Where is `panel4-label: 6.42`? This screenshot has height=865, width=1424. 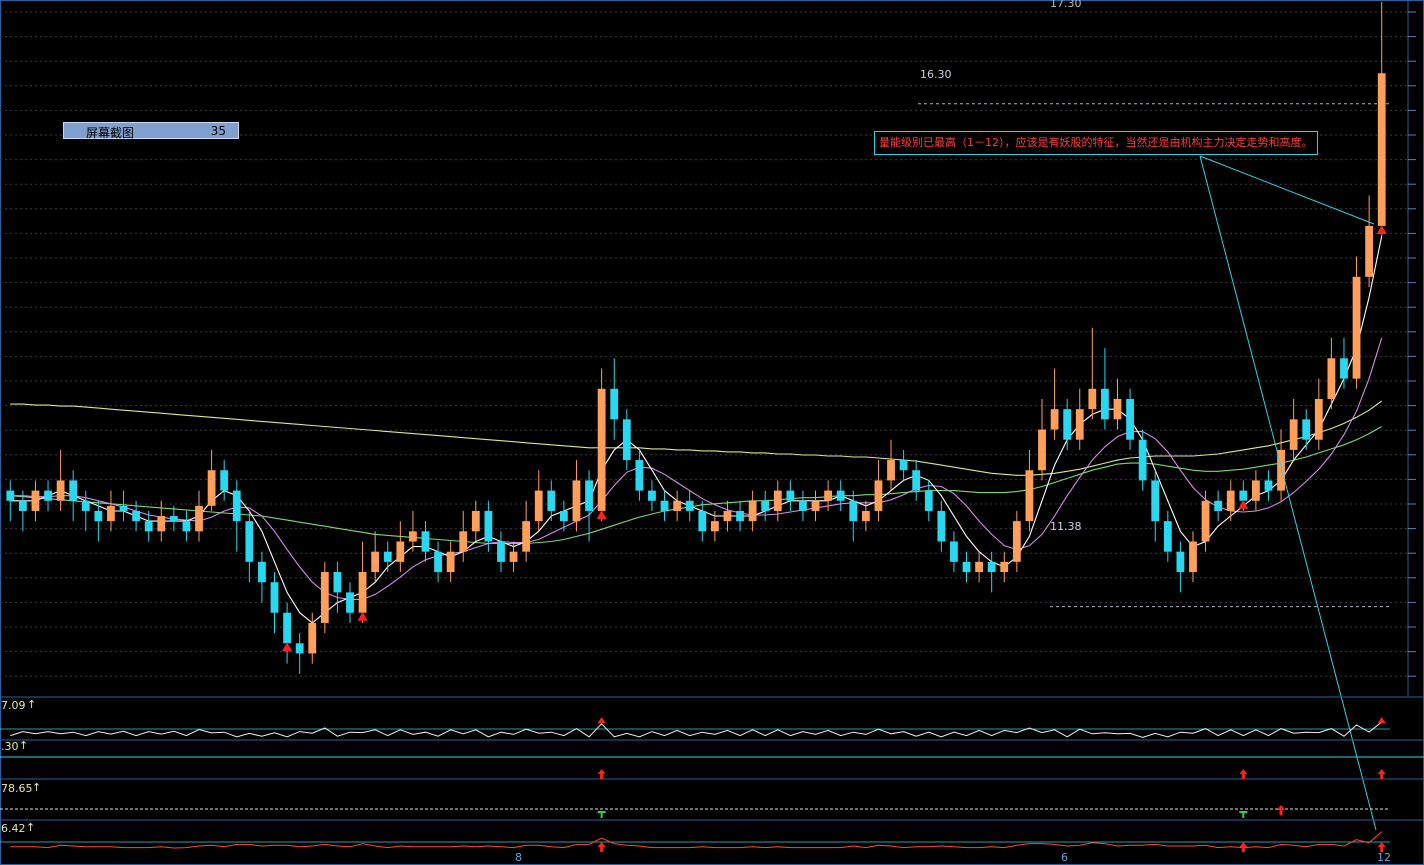 panel4-label: 6.42 is located at coordinates (13, 828).